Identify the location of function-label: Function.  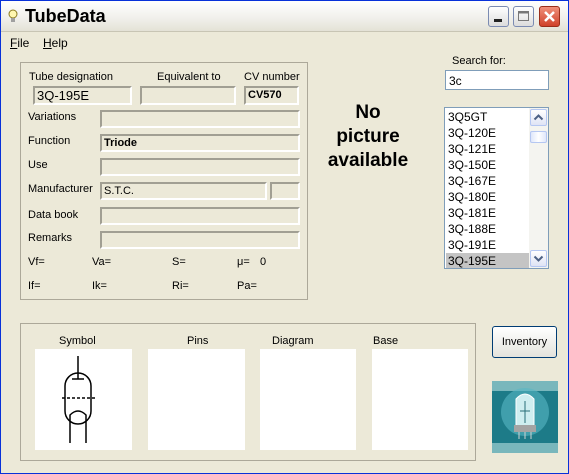
(49, 141).